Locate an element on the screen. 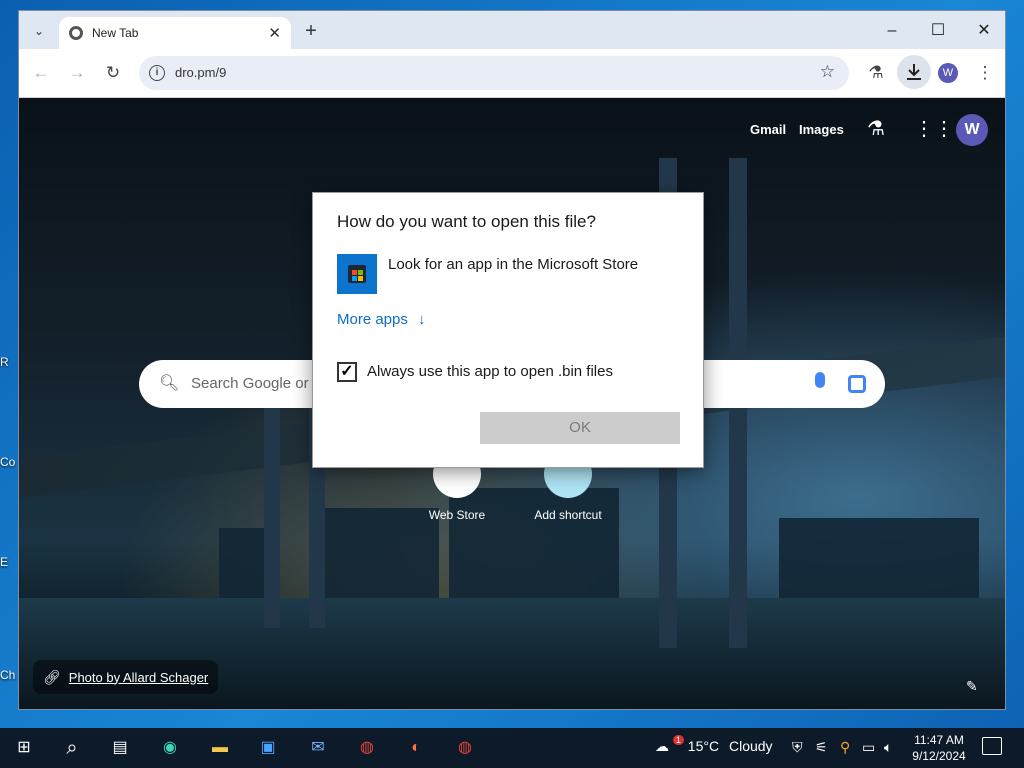 The width and height of the screenshot is (1024, 768). back-arrow-icon: ← is located at coordinates (41, 73).